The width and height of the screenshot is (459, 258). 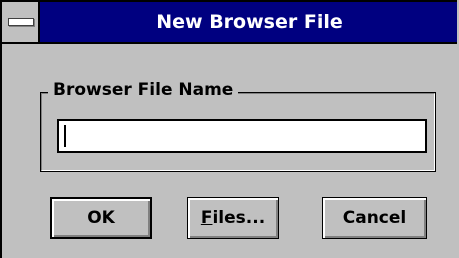 I want to click on ok-button: OK, so click(x=101, y=218).